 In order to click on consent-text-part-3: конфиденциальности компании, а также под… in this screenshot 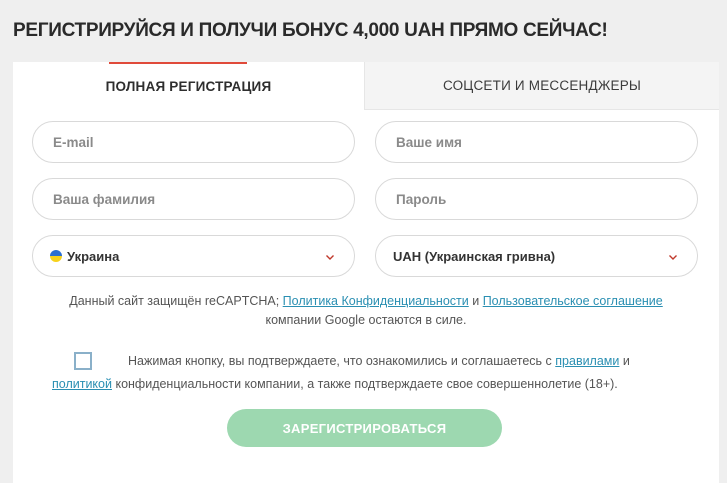, I will do `click(364, 384)`.